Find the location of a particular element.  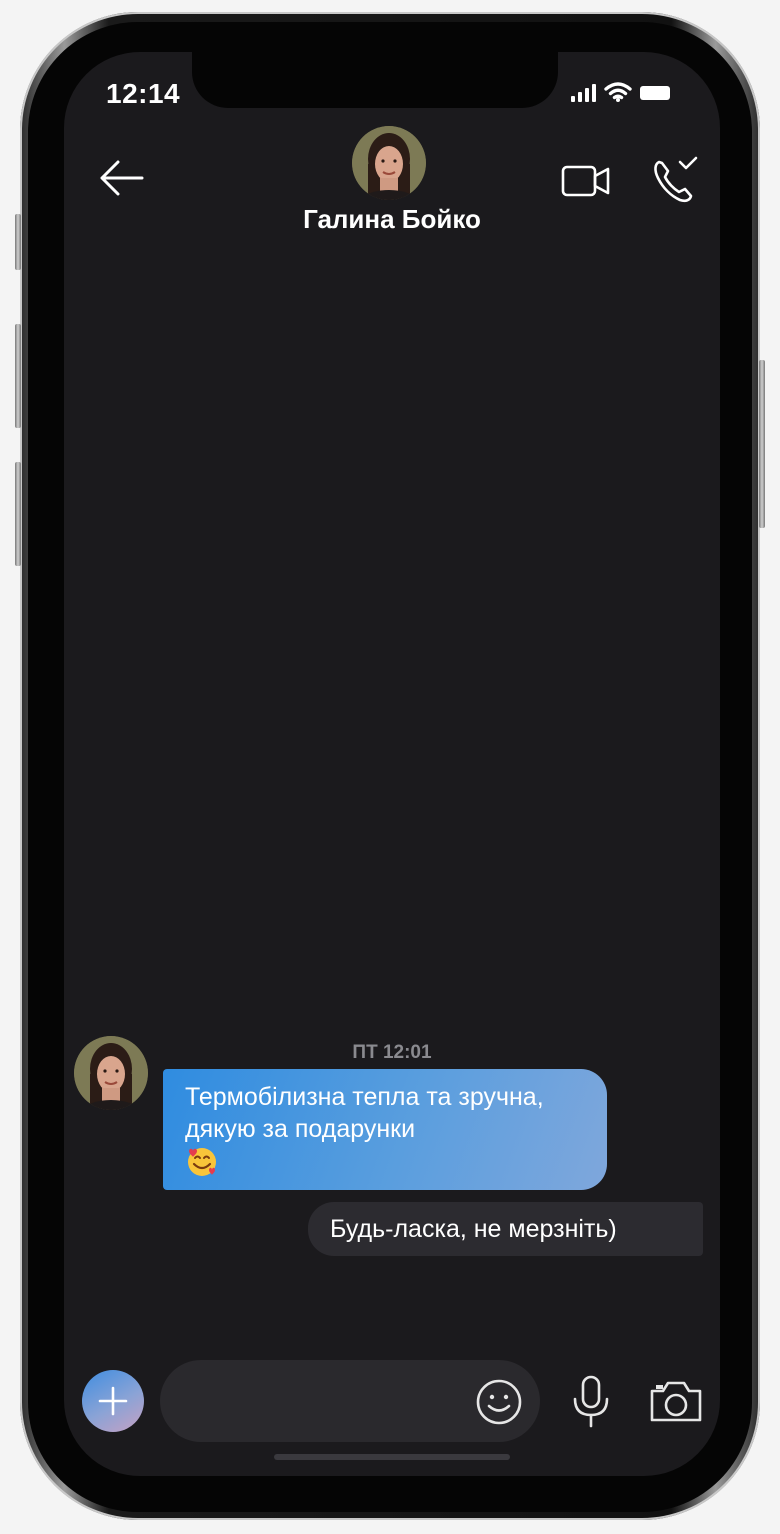

arrow-left-icon is located at coordinates (122, 178).